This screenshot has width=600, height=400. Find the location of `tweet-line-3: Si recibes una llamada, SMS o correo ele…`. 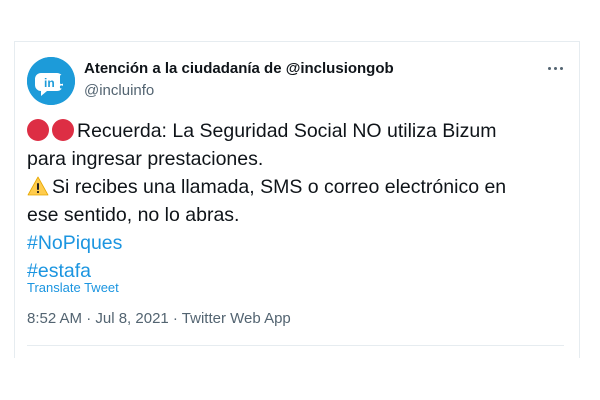

tweet-line-3: Si recibes una llamada, SMS o correo ele… is located at coordinates (299, 187).